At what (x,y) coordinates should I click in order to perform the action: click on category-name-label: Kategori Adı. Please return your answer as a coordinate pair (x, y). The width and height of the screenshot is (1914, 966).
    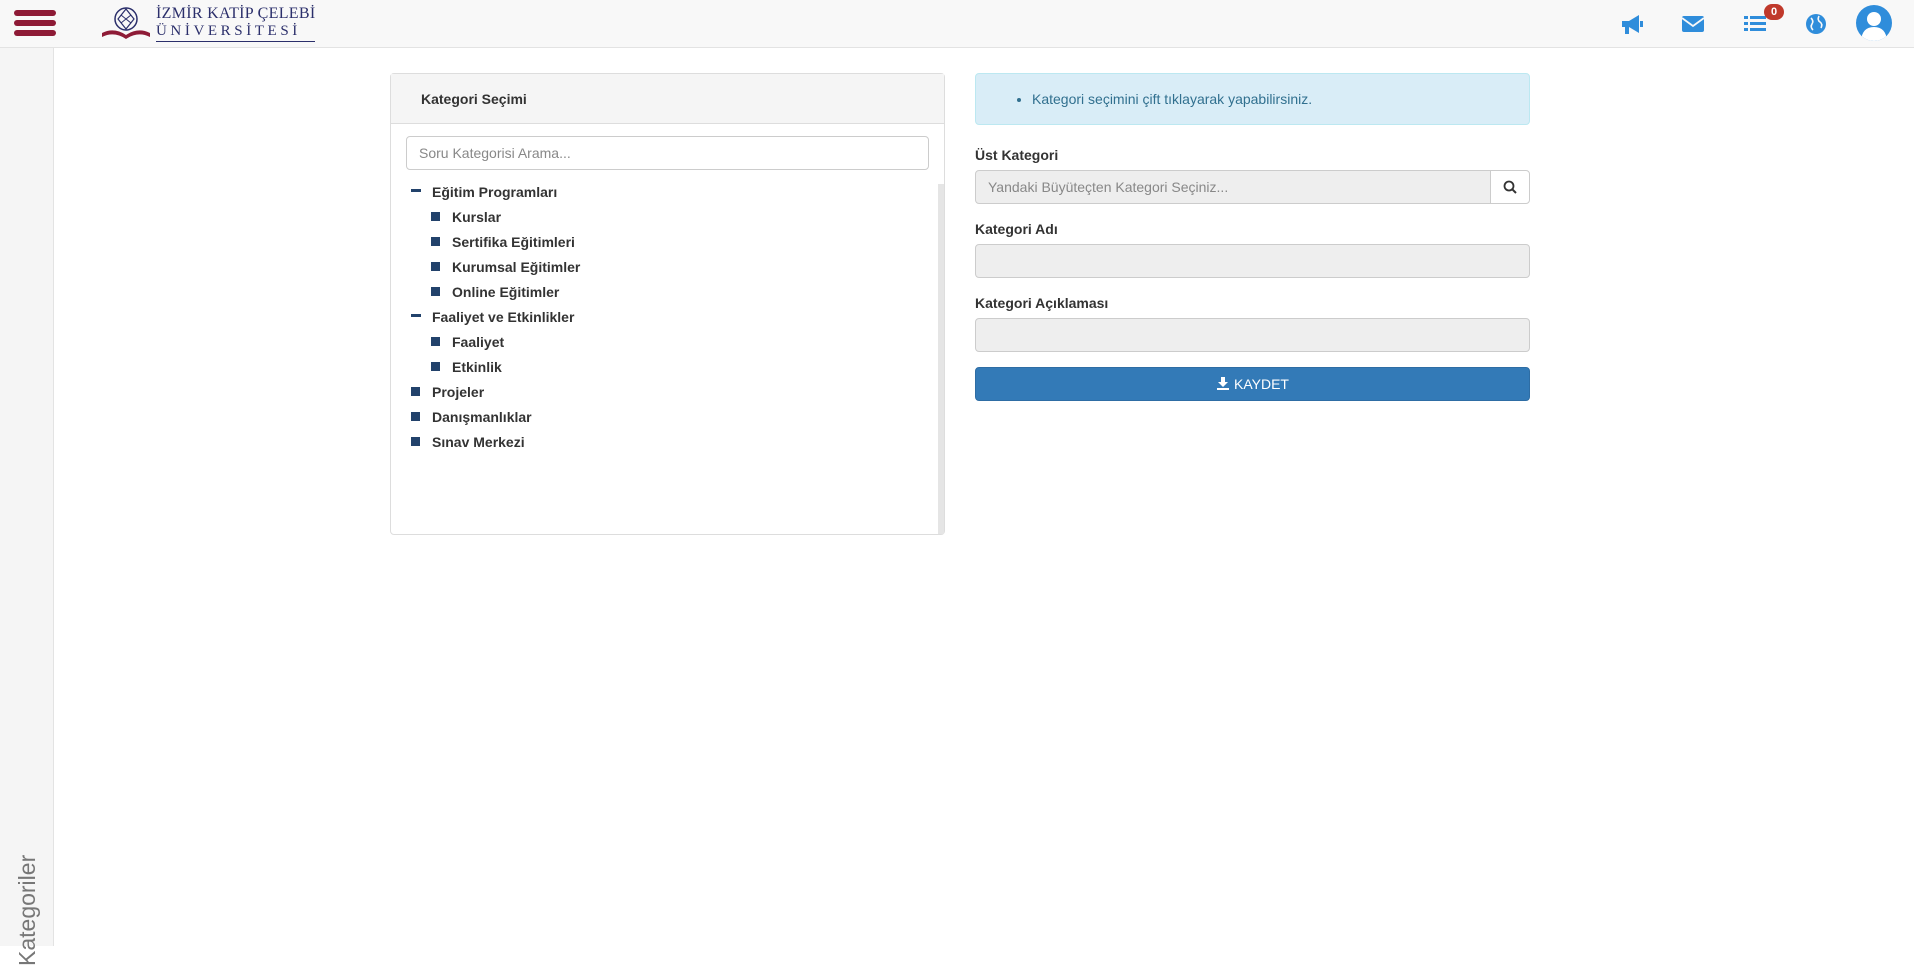
    Looking at the image, I should click on (1016, 229).